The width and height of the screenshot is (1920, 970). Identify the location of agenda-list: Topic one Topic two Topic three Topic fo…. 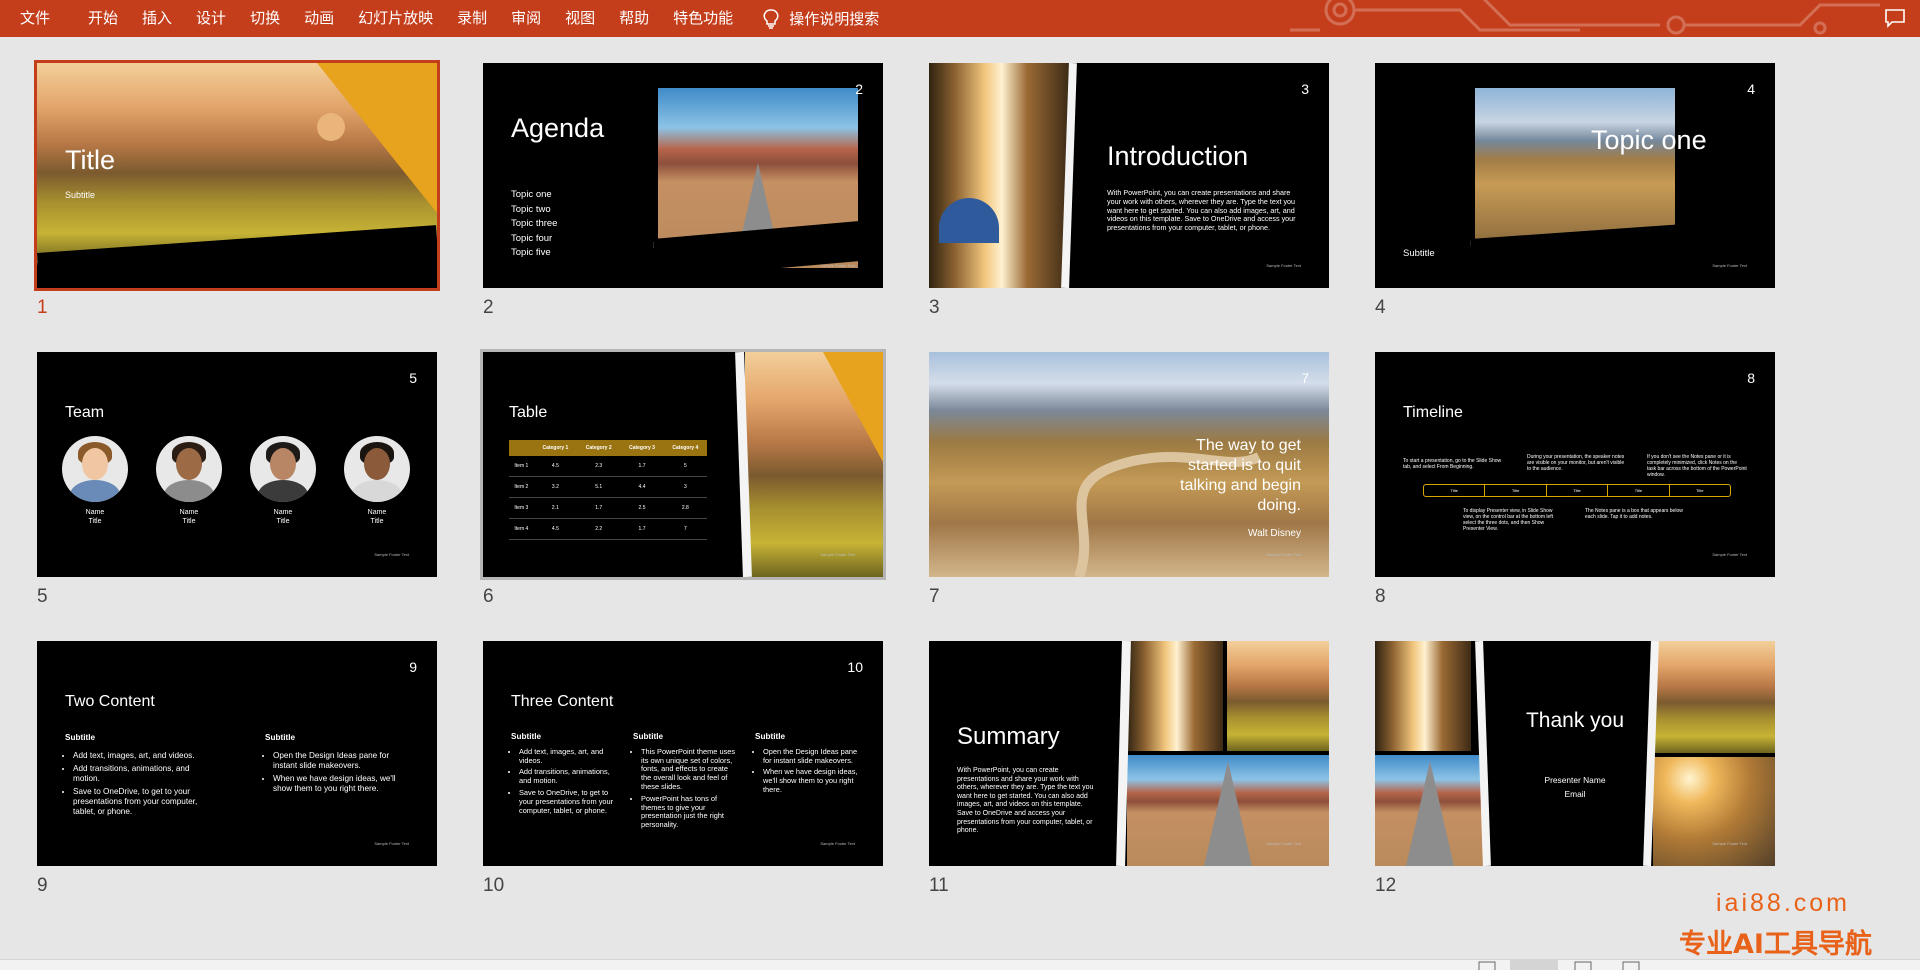
(534, 224).